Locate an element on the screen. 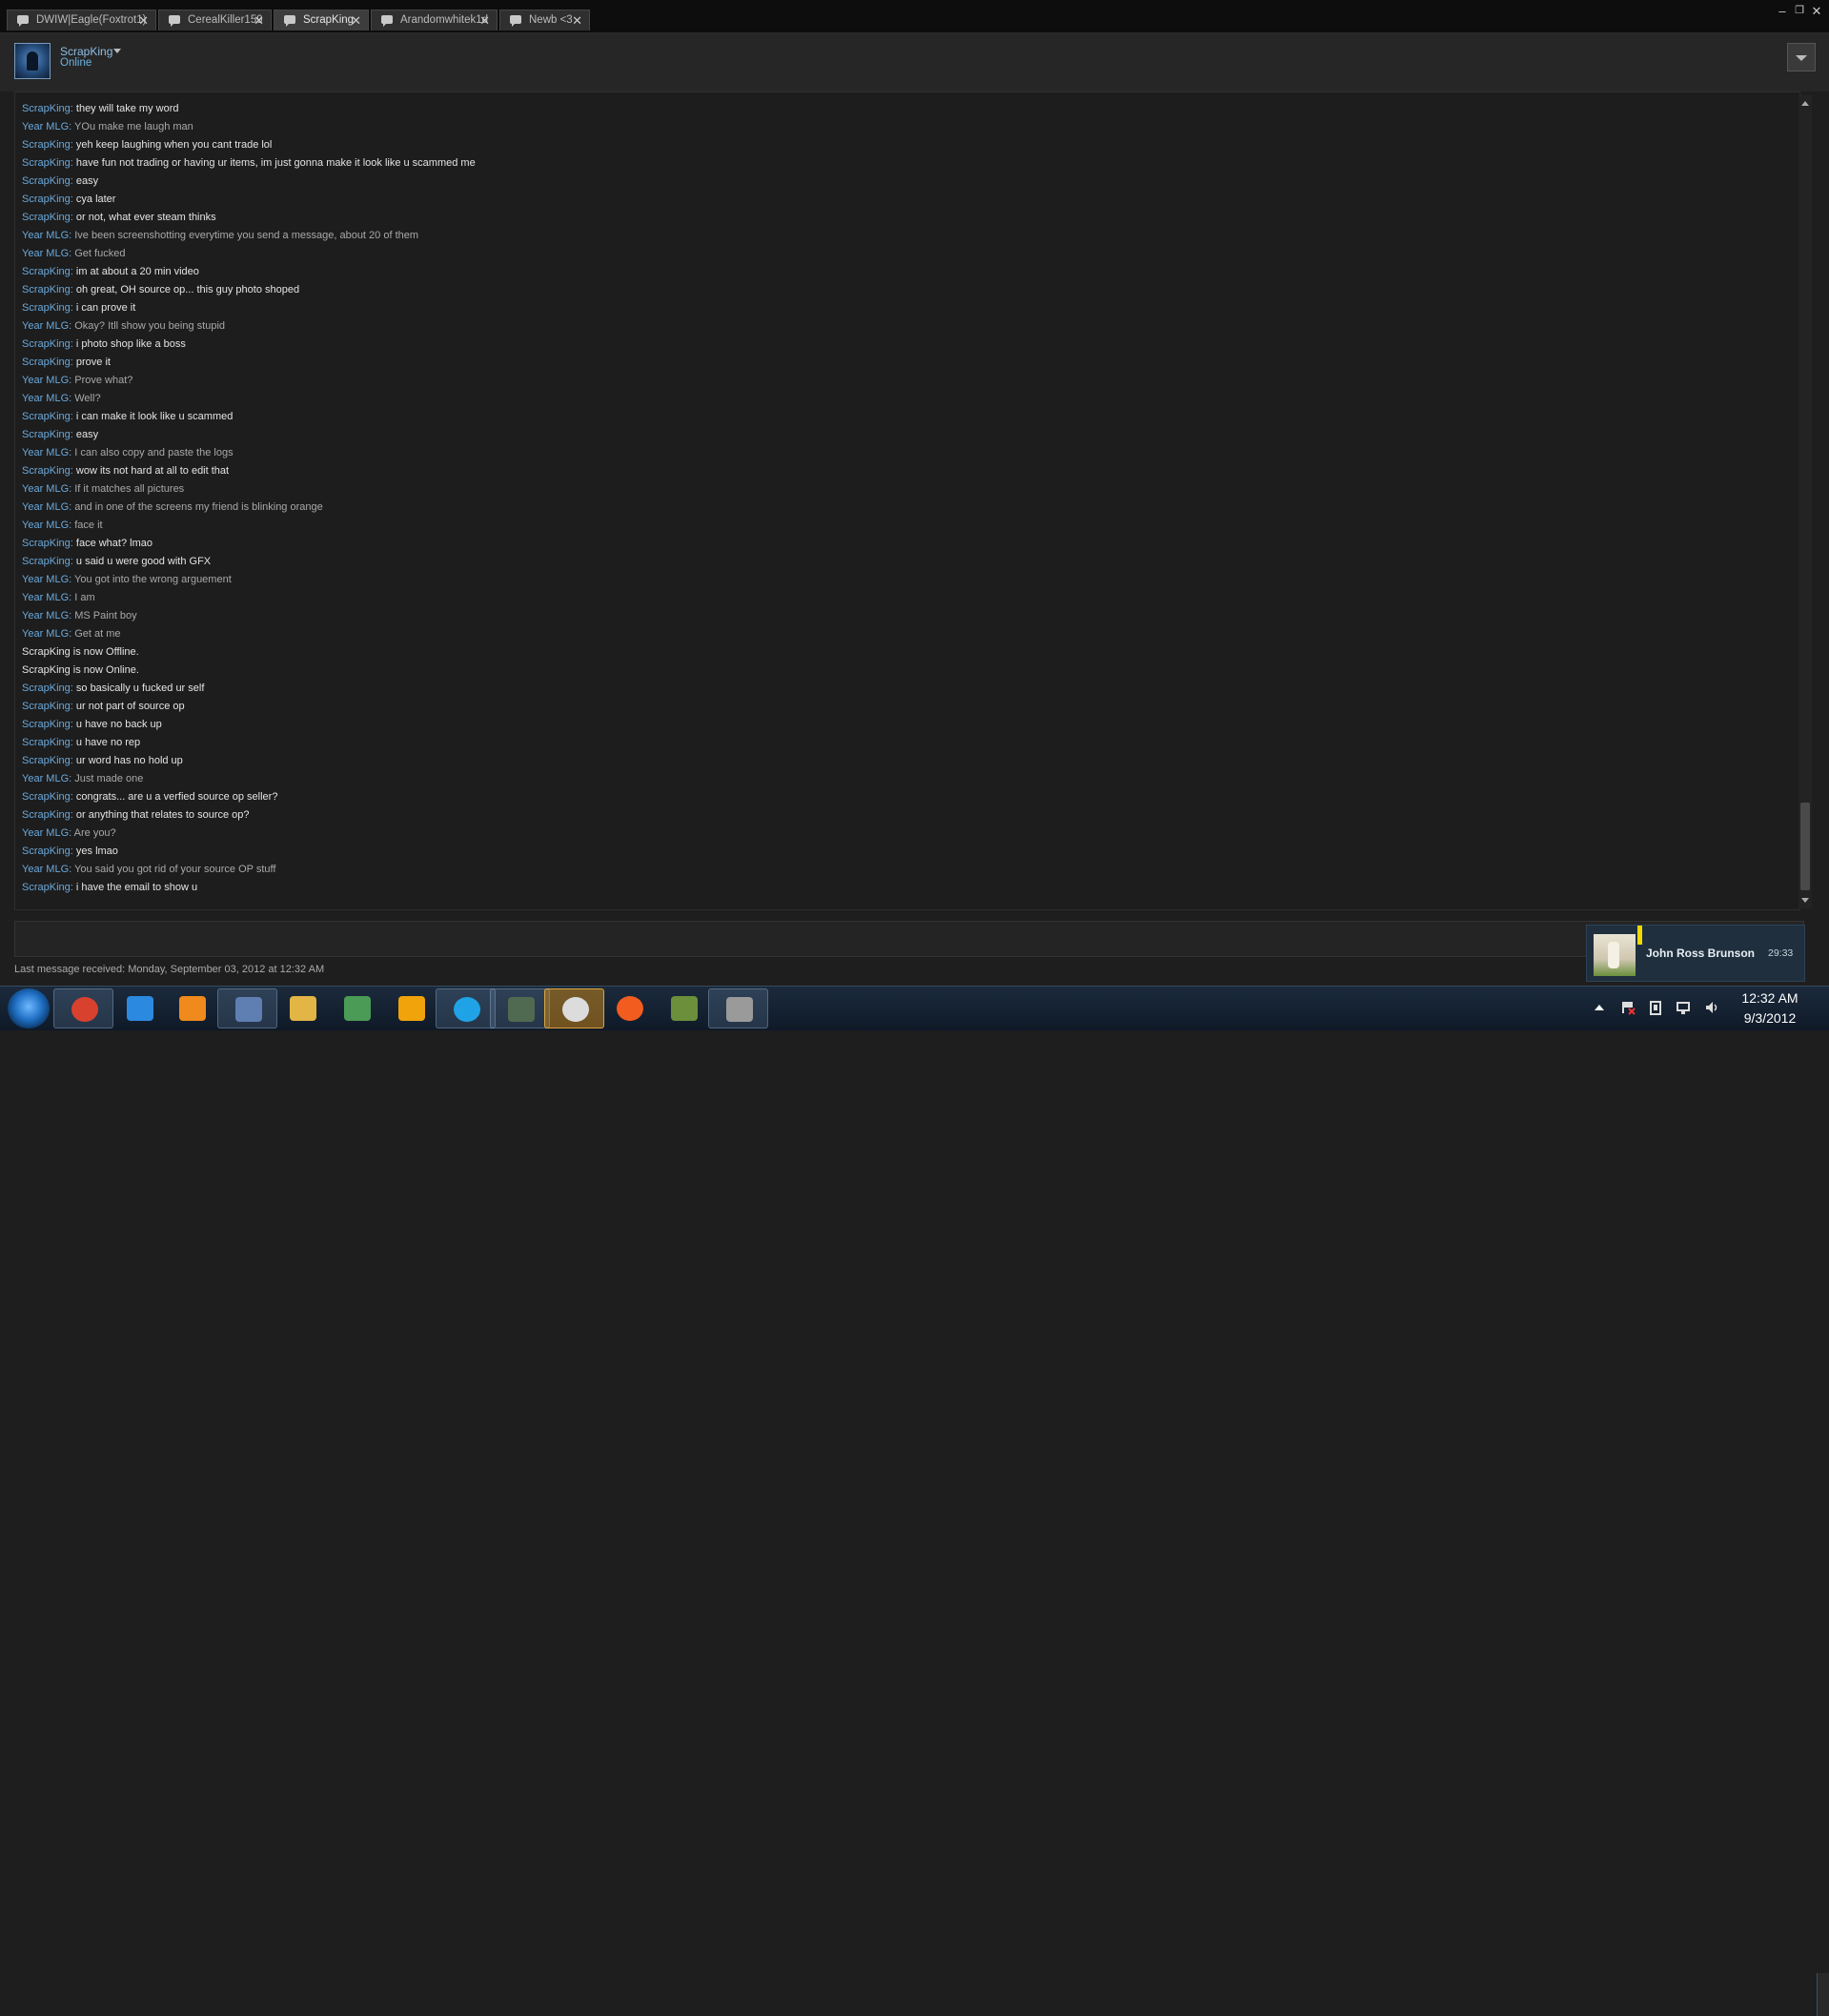 This screenshot has height=2016, width=1829. avatar is located at coordinates (32, 61).